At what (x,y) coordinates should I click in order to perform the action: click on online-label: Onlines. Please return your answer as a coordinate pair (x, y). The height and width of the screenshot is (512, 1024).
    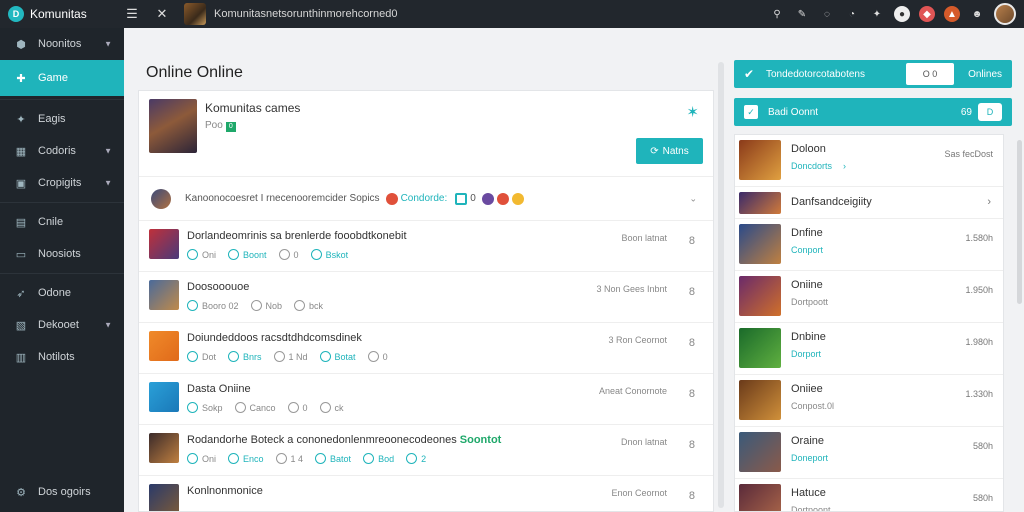
    Looking at the image, I should click on (985, 74).